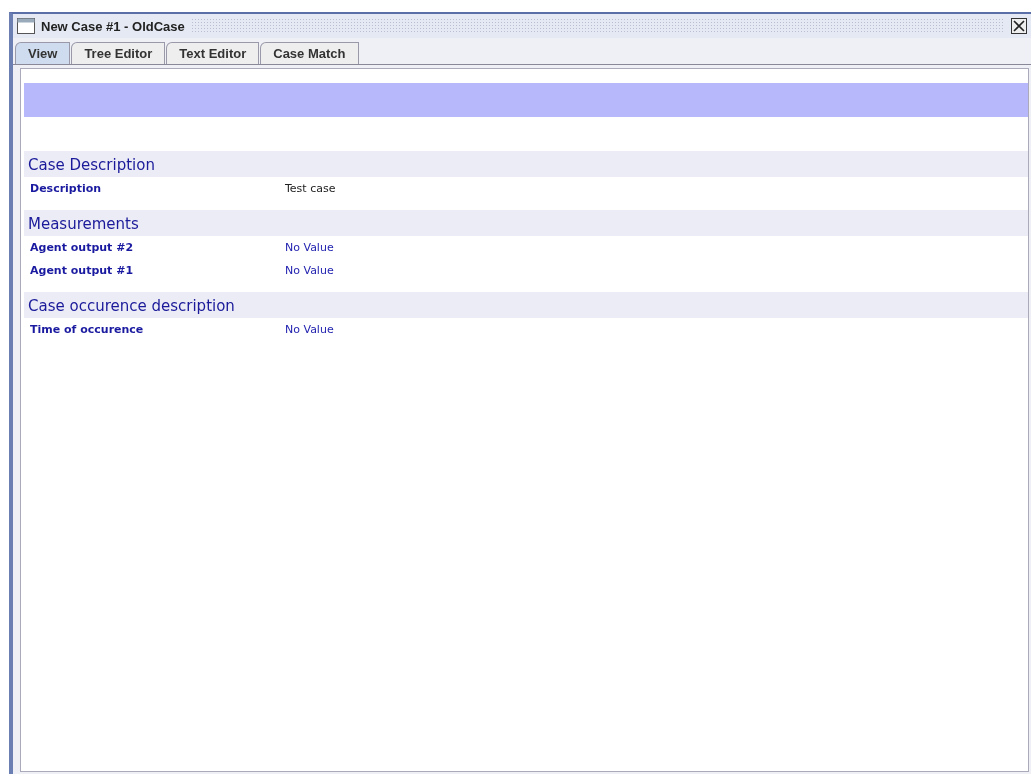 Image resolution: width=1031 pixels, height=774 pixels. Describe the element at coordinates (66, 188) in the screenshot. I see `field-label: Description` at that location.